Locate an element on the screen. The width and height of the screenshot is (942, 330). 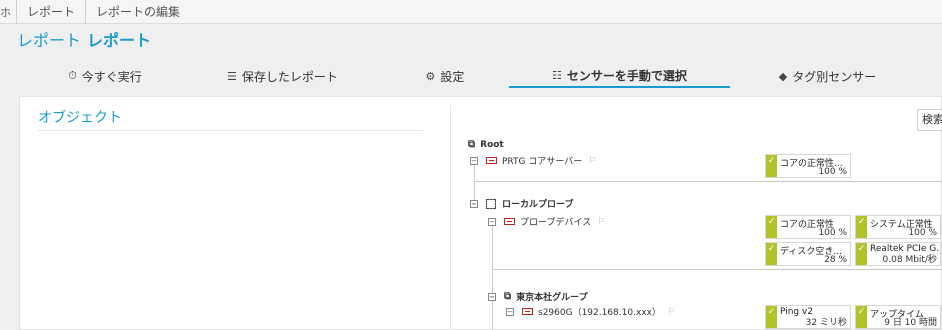
gear-icon: ⚙ is located at coordinates (430, 76).